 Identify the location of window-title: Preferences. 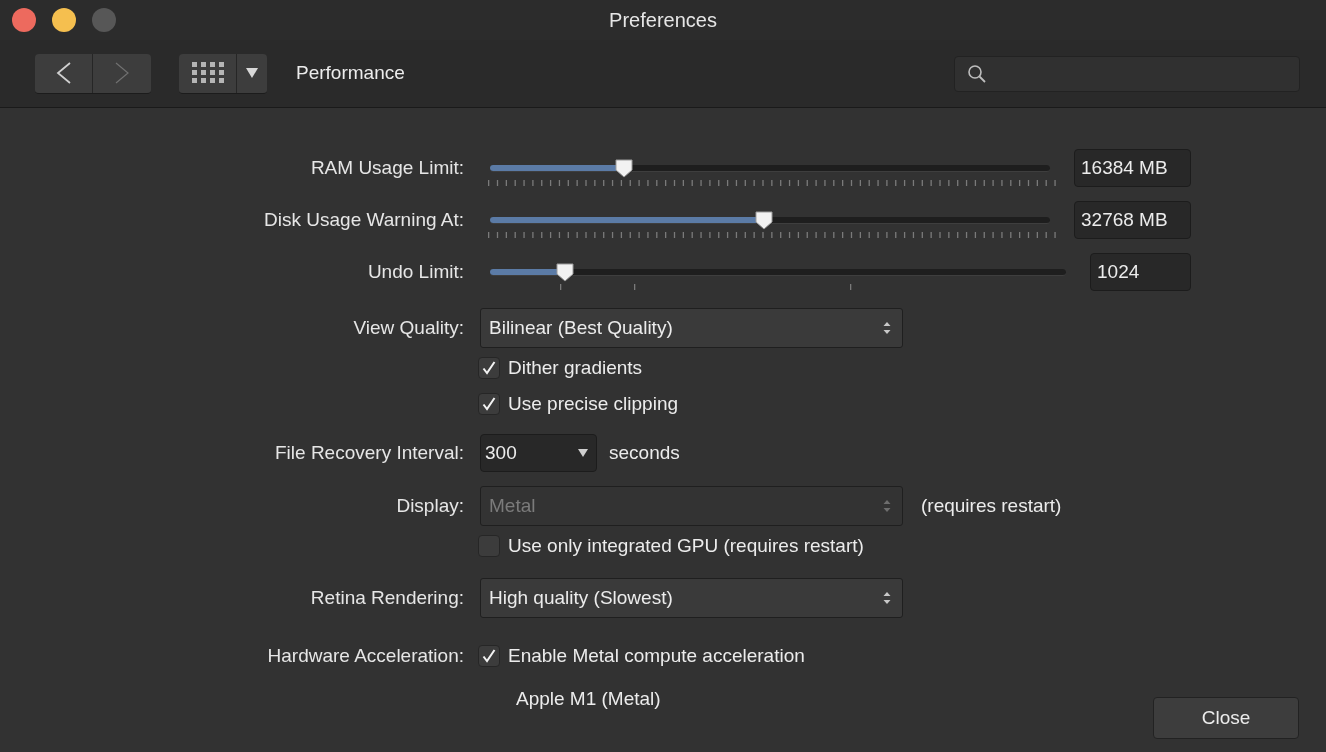
(663, 20).